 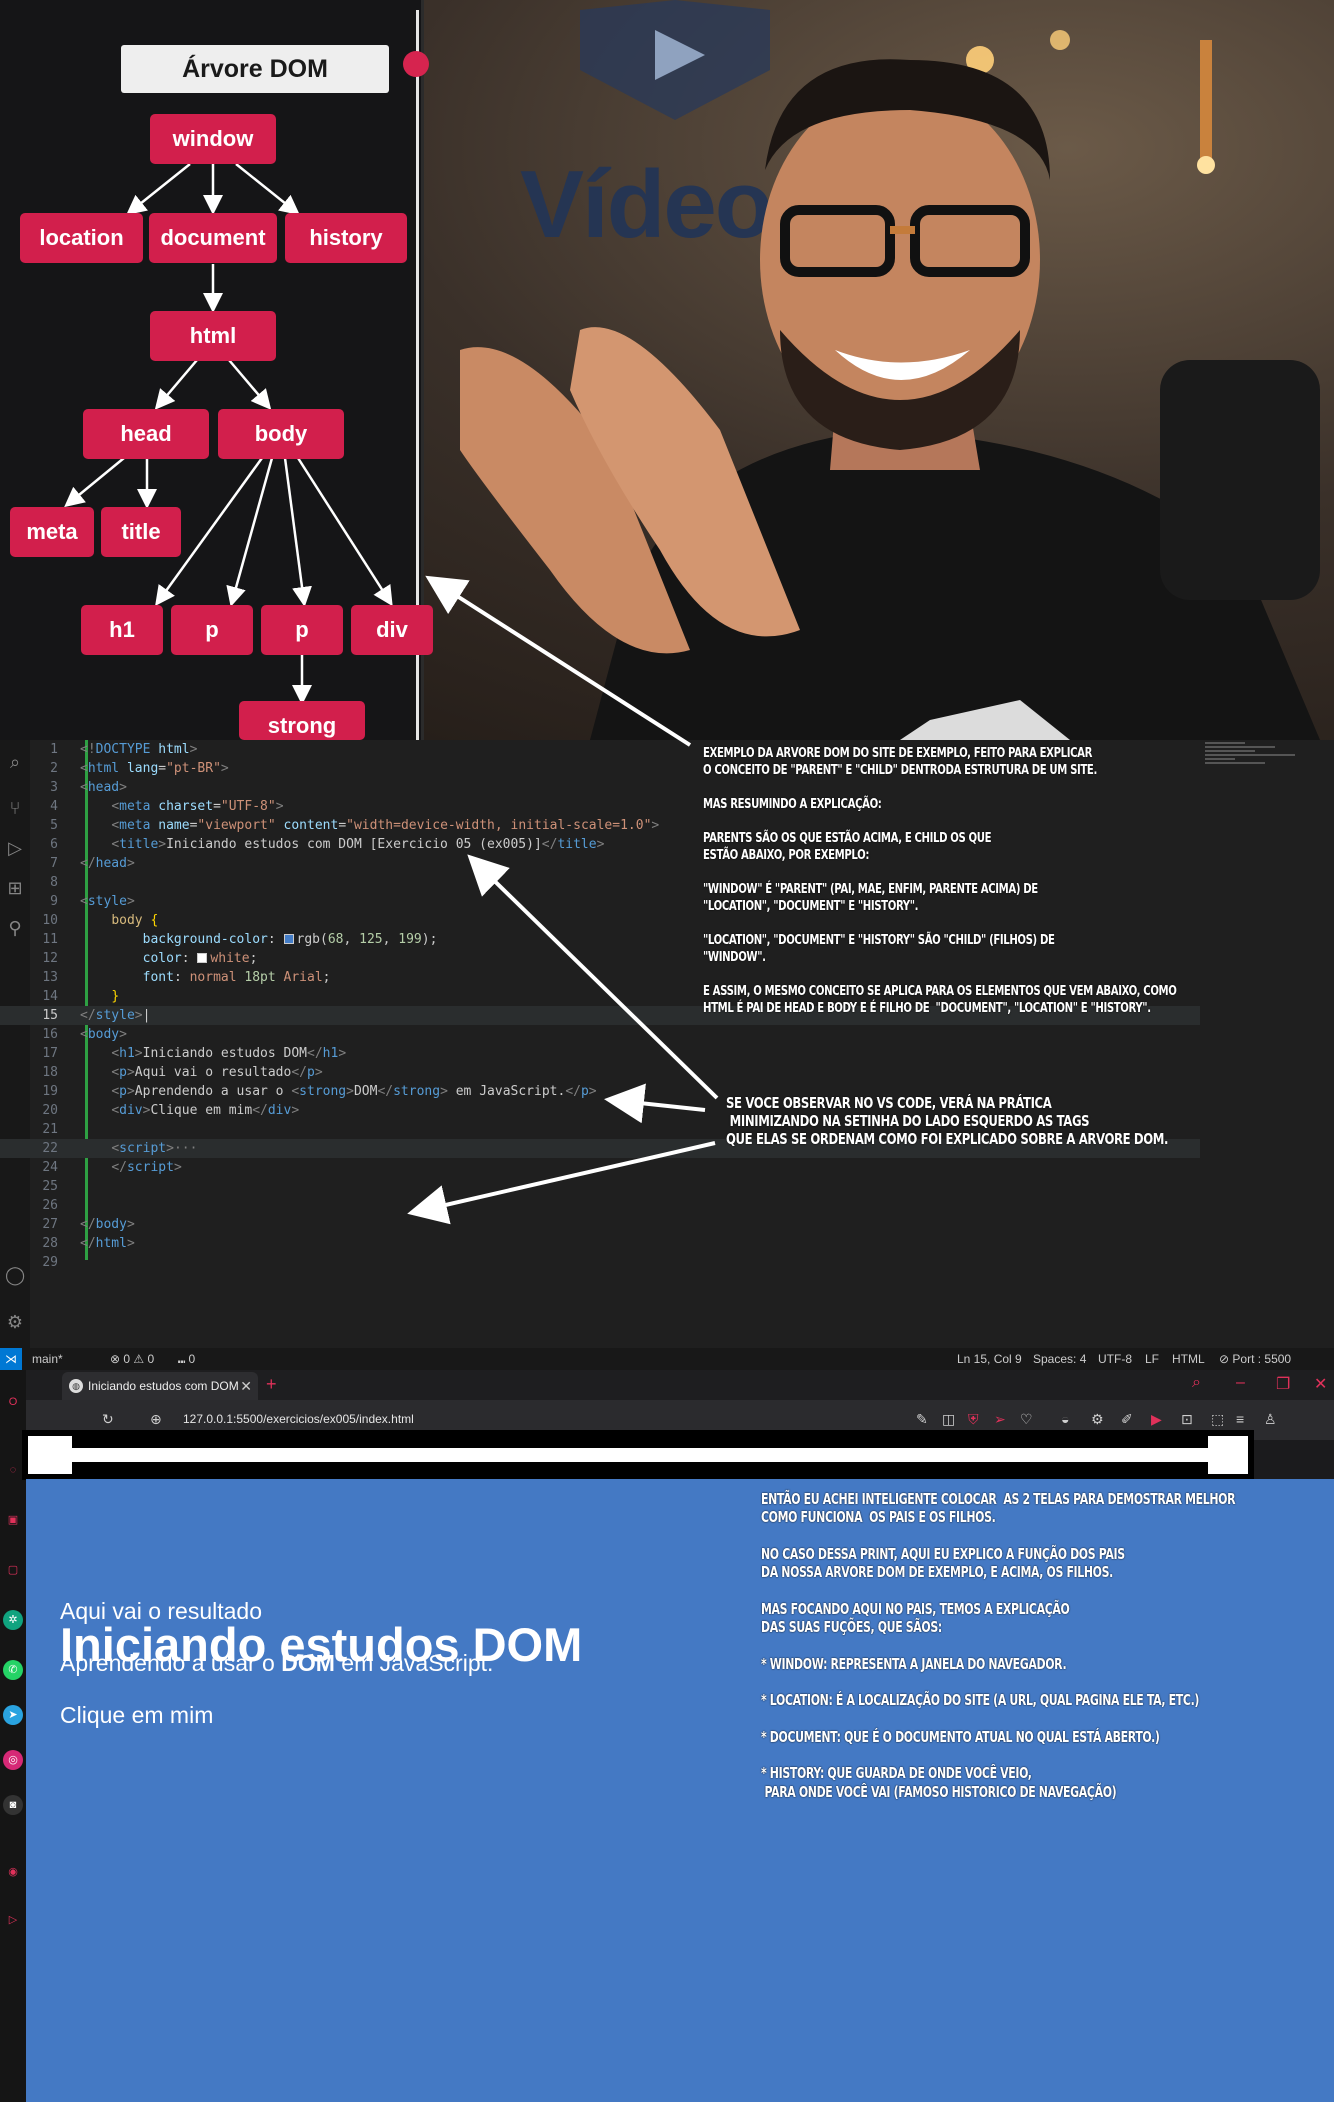 What do you see at coordinates (1127, 1419) in the screenshot?
I see `eyedropper-icon: ✐` at bounding box center [1127, 1419].